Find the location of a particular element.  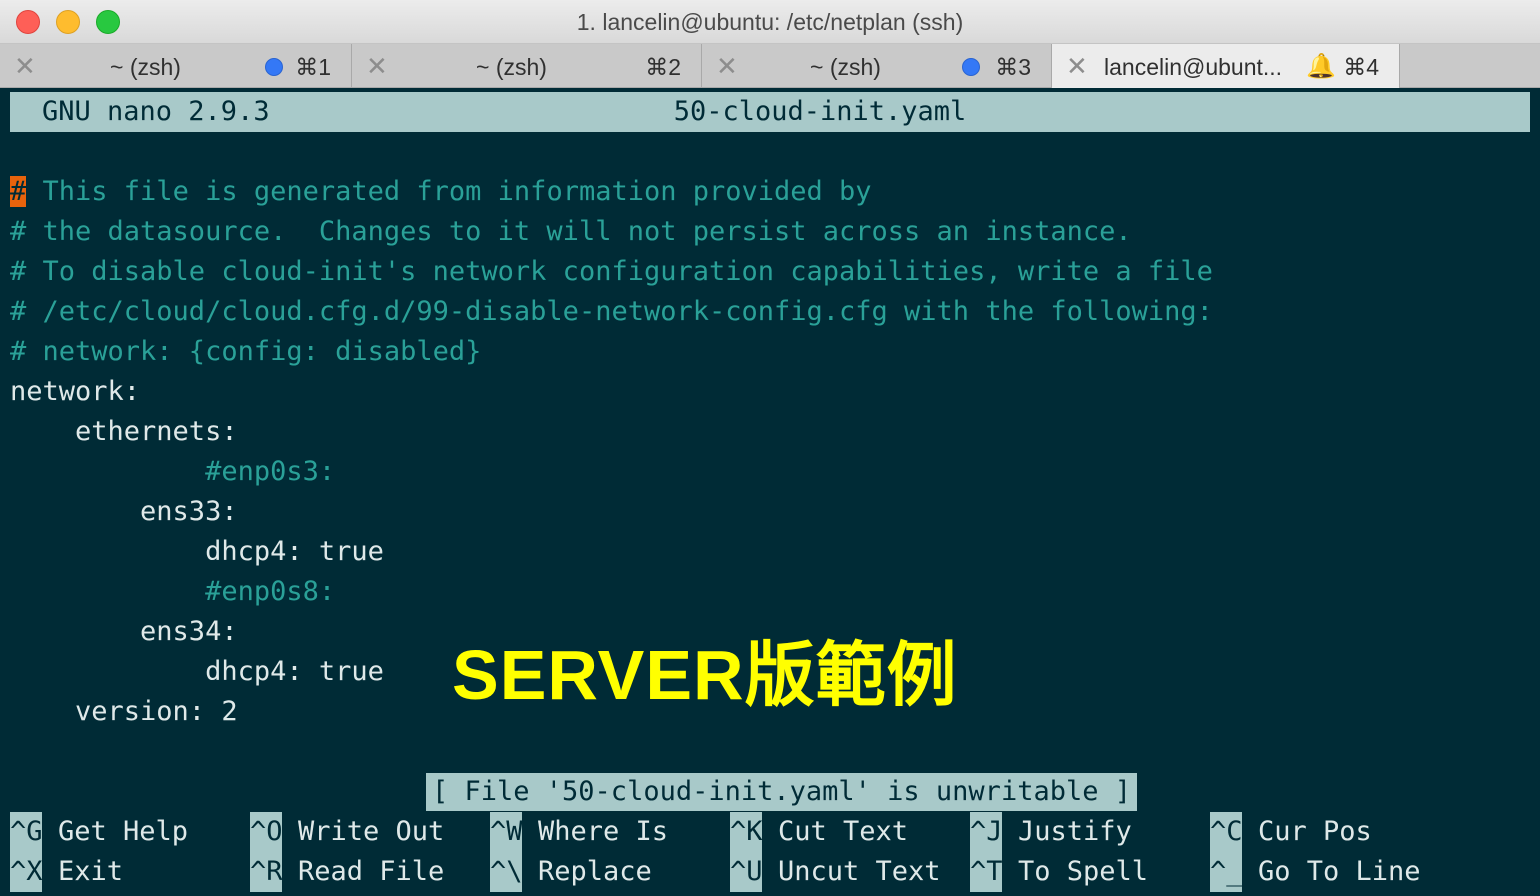

editor-line: # network: {config: disabled} is located at coordinates (246, 351).